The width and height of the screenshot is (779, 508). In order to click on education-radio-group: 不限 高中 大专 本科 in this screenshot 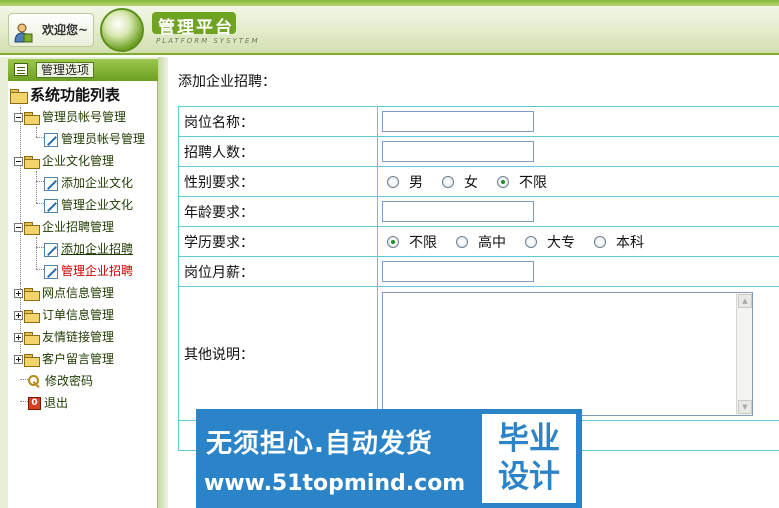, I will do `click(580, 242)`.